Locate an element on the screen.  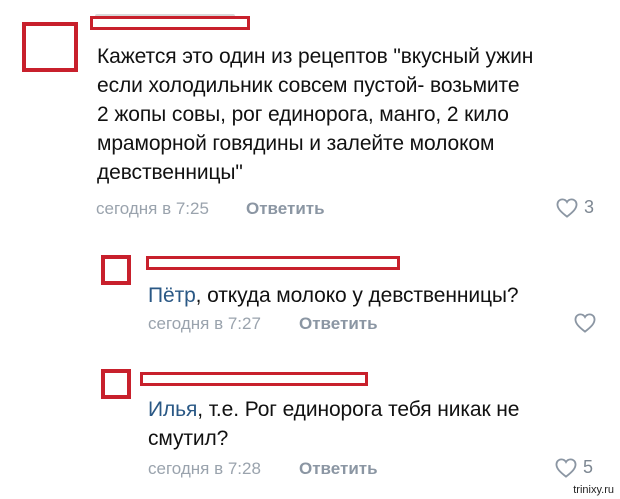
comment-timestamp: сегодня в 7:28 is located at coordinates (204, 468).